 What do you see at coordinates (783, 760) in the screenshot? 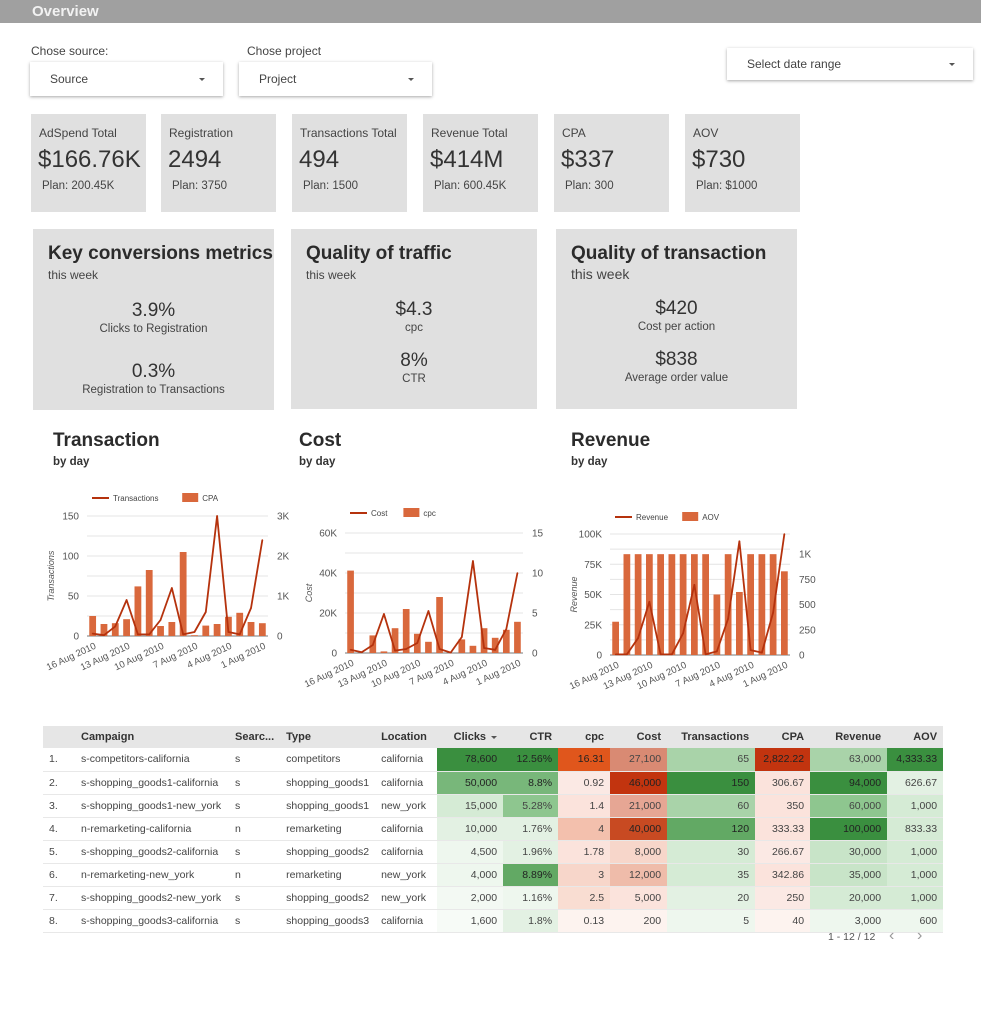
I see `cell-cpa: 2,822.22` at bounding box center [783, 760].